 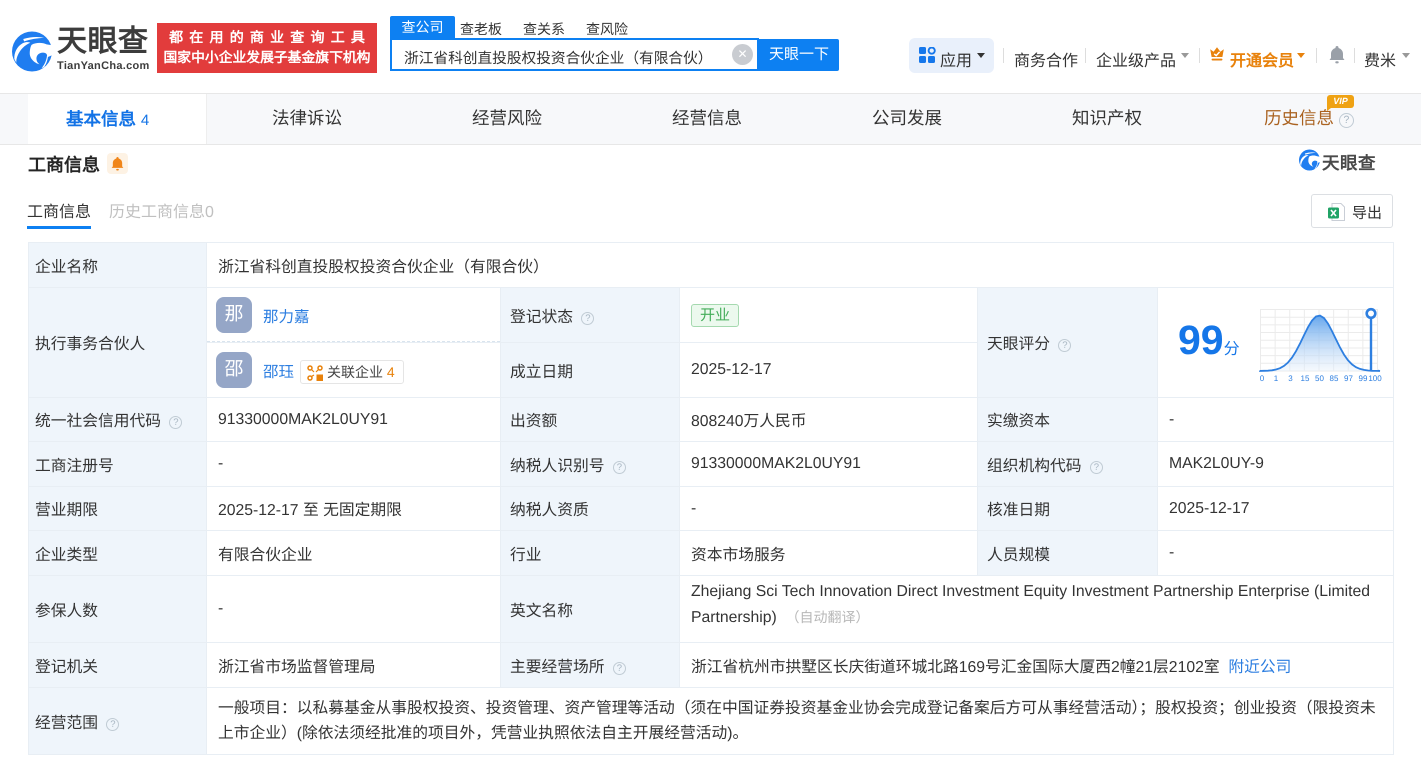 I want to click on svg-text: 97, so click(x=1348, y=378).